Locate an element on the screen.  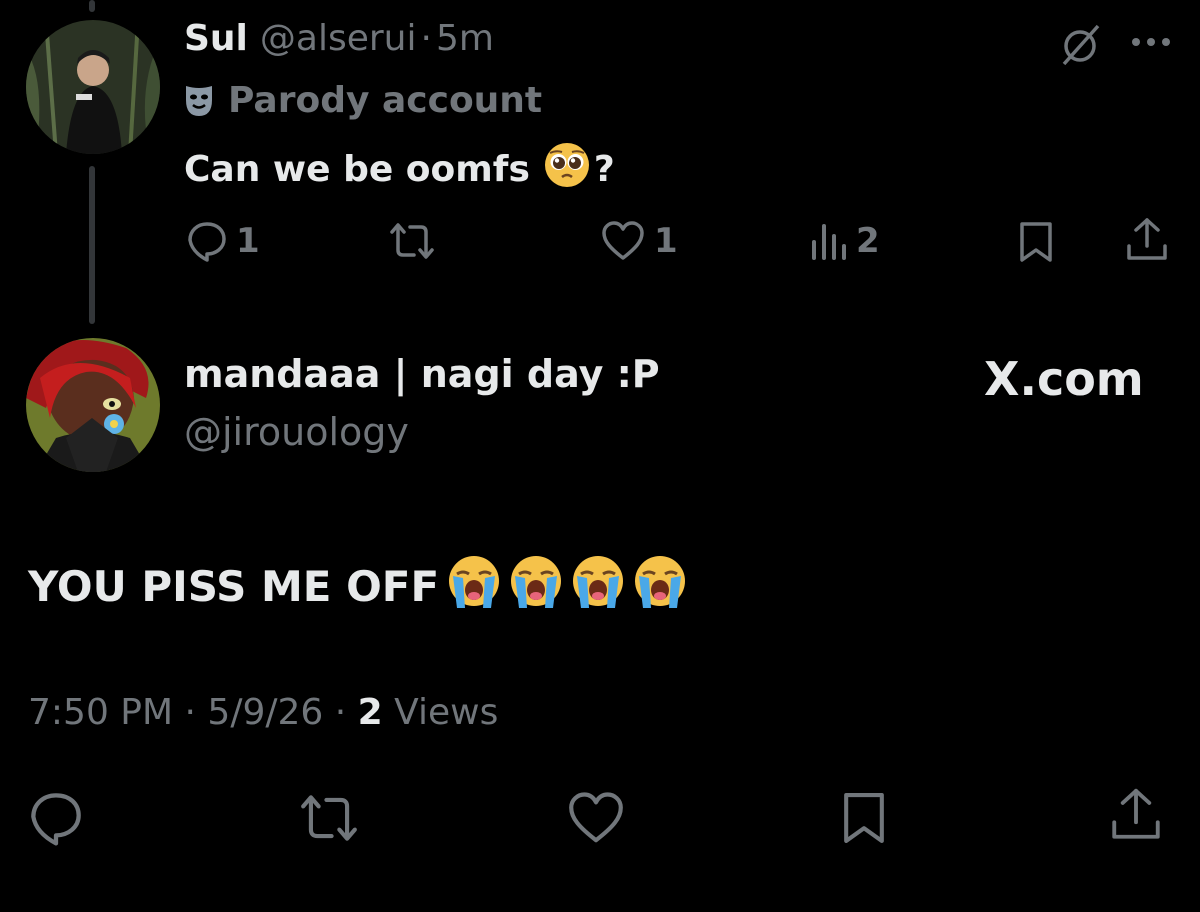
tweet2-views-count: 2 is located at coordinates (370, 712).